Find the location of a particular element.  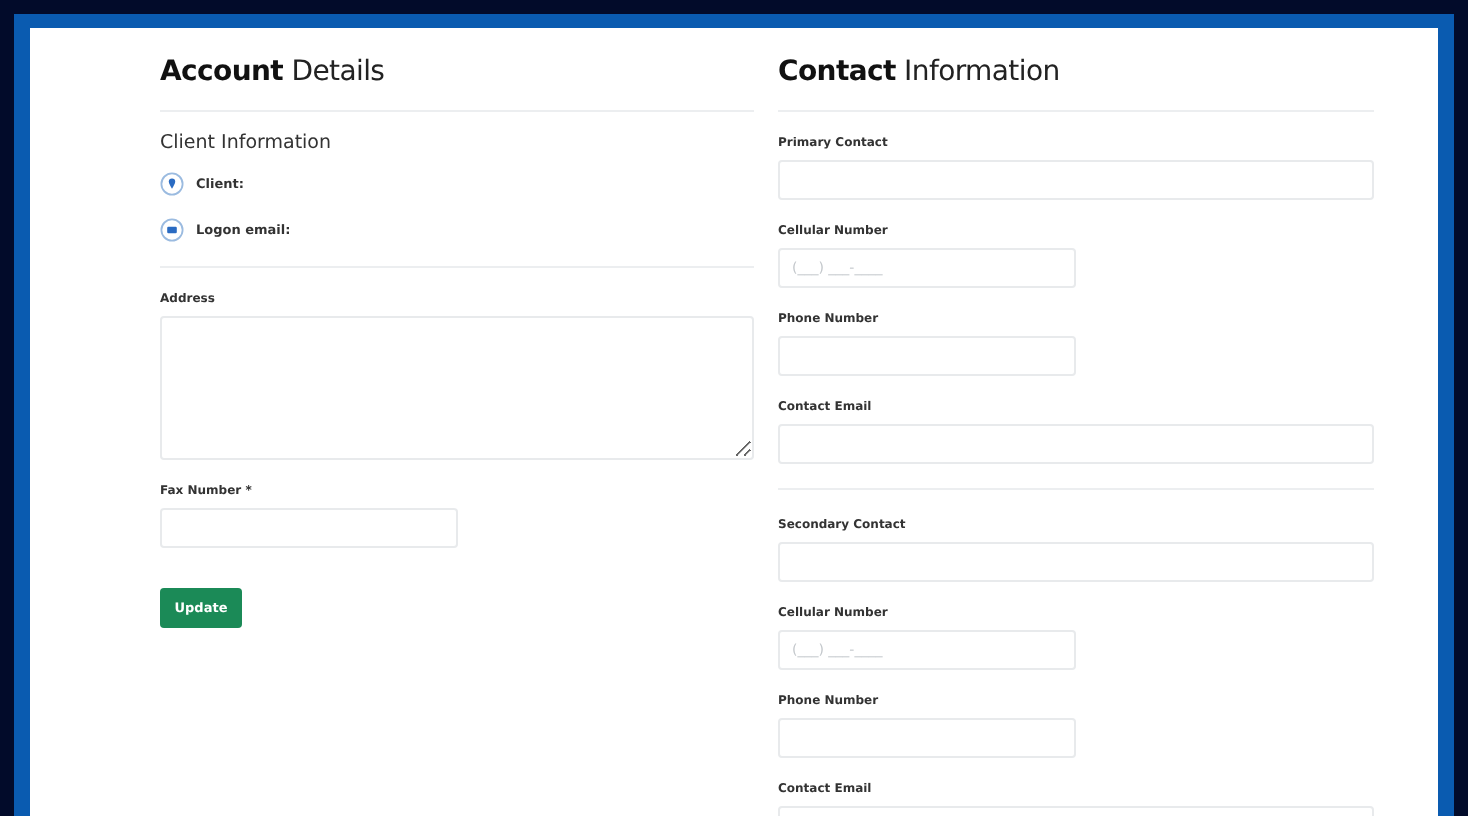

envelope-icon is located at coordinates (172, 229).